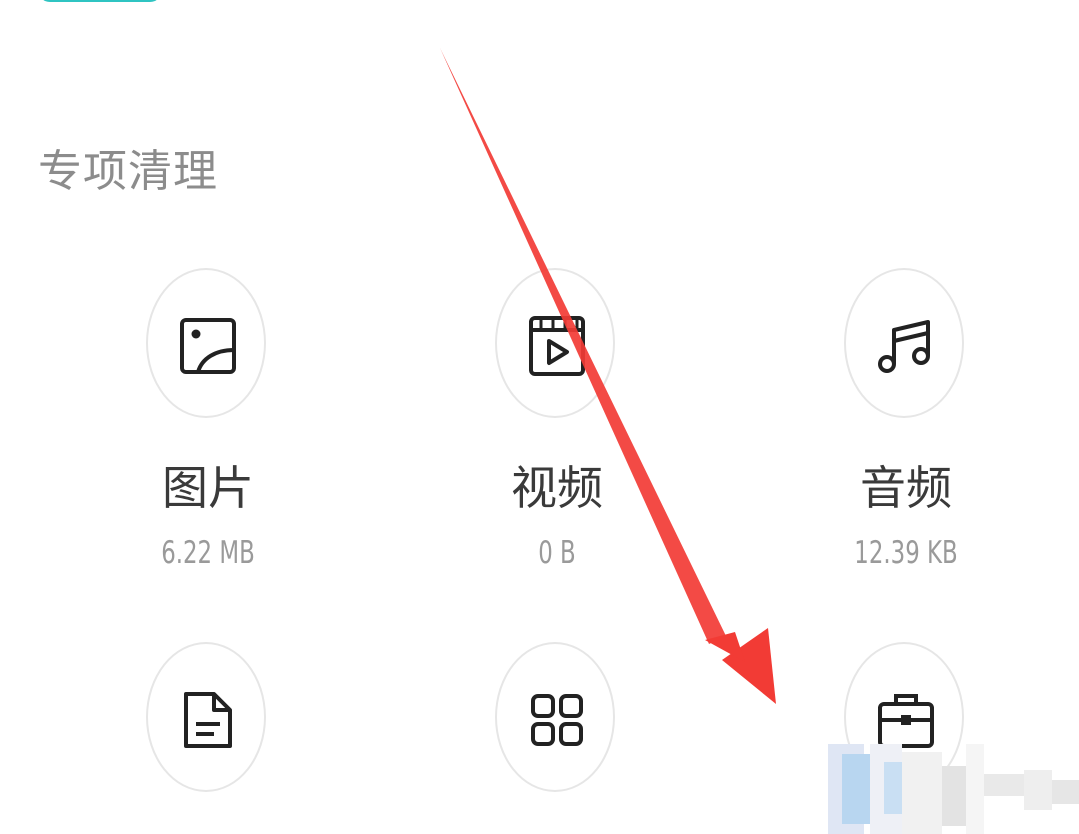 The image size is (1079, 834). I want to click on accent-chip, so click(100, 1).